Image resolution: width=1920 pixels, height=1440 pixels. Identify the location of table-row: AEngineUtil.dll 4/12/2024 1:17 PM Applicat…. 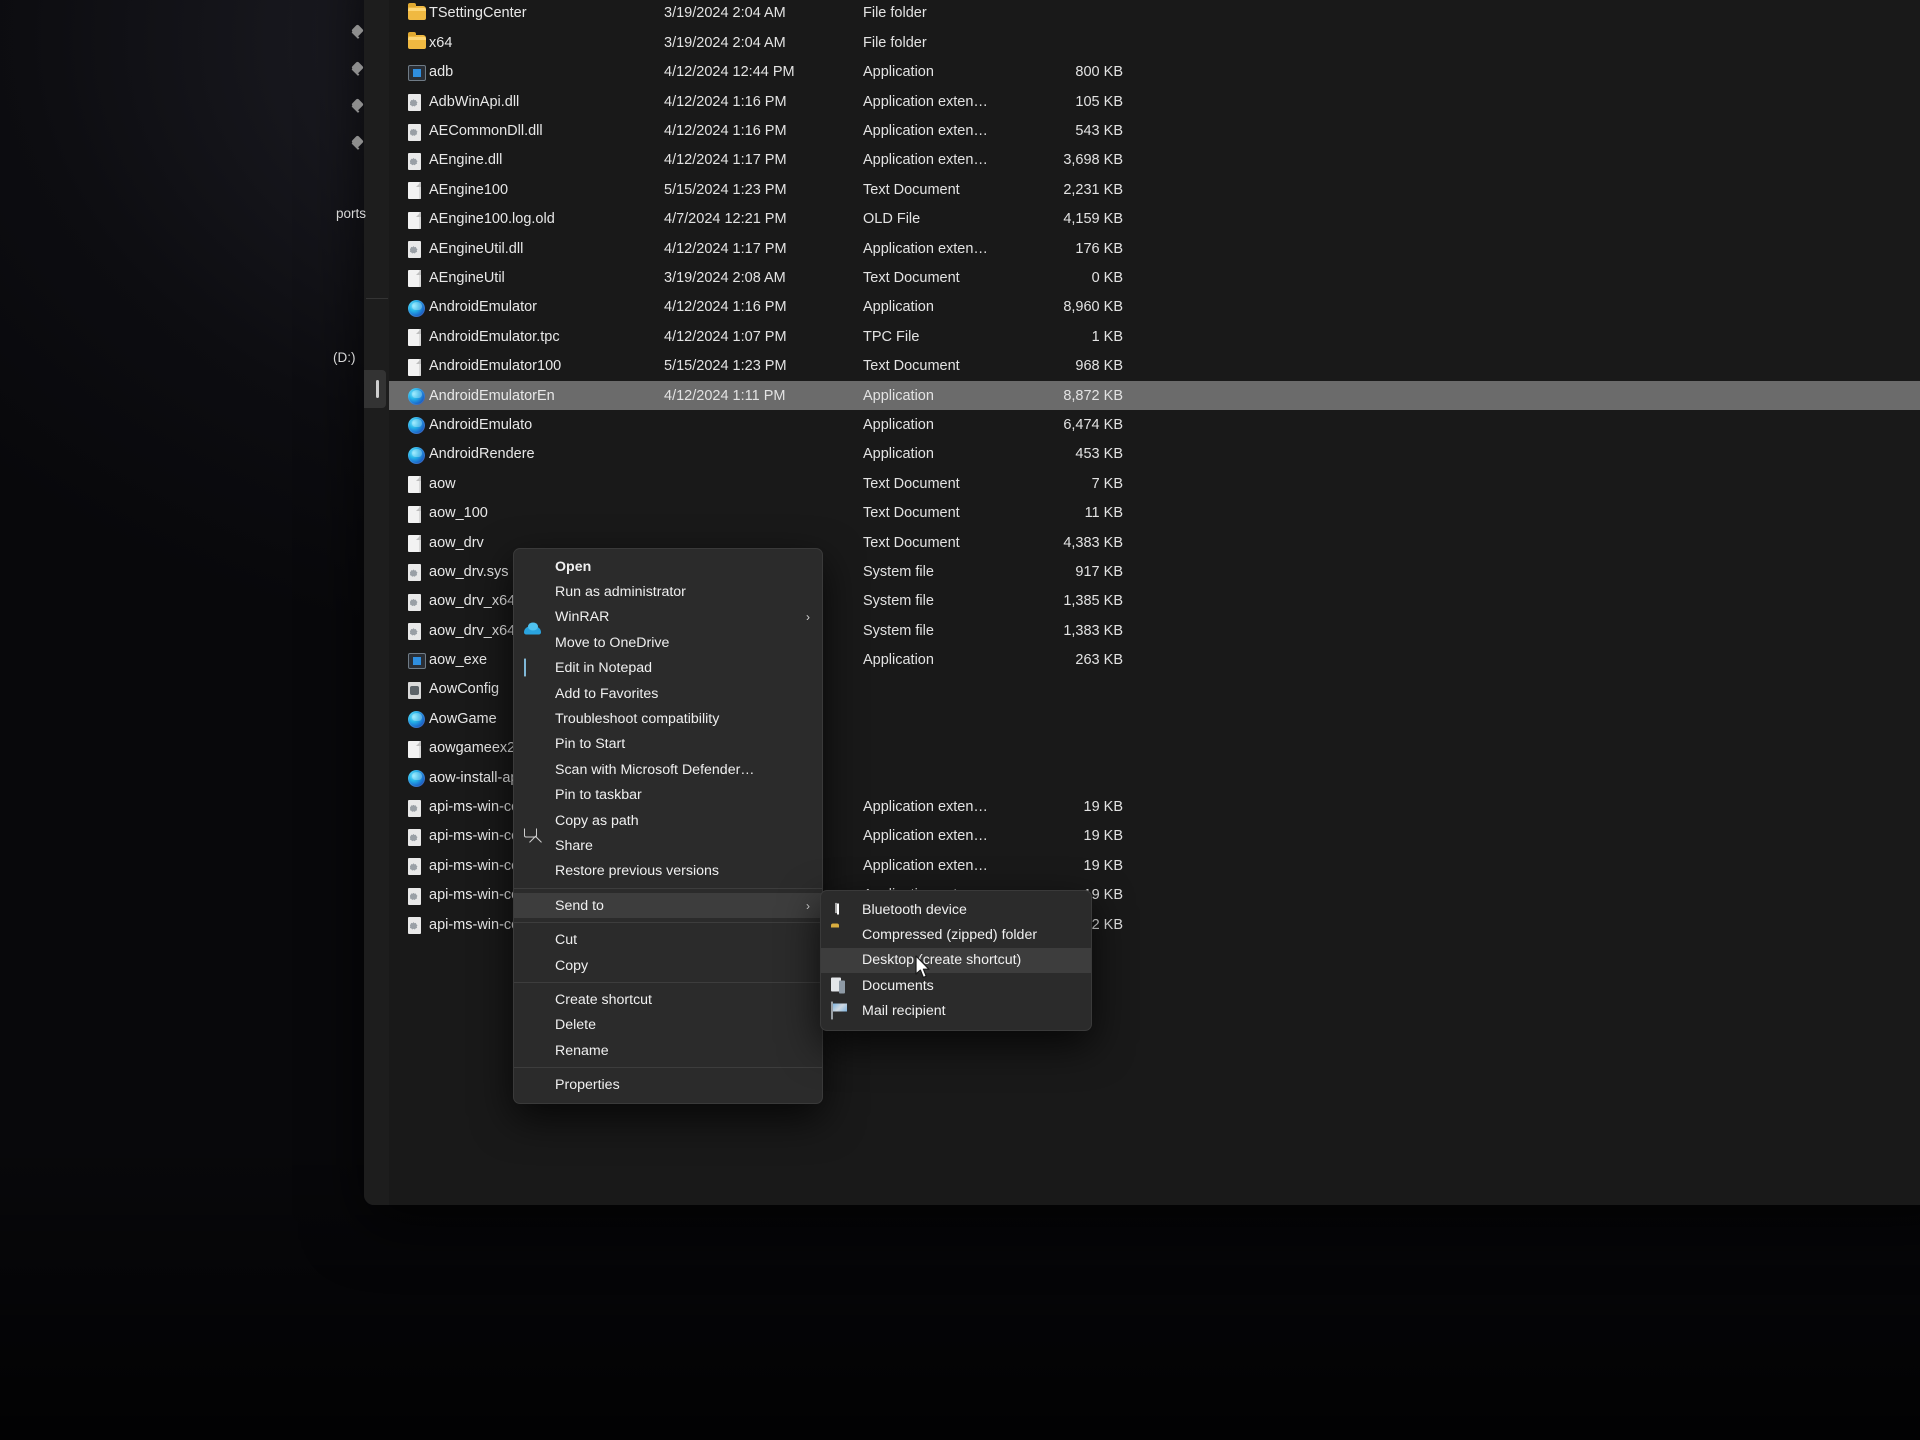
(1154, 248).